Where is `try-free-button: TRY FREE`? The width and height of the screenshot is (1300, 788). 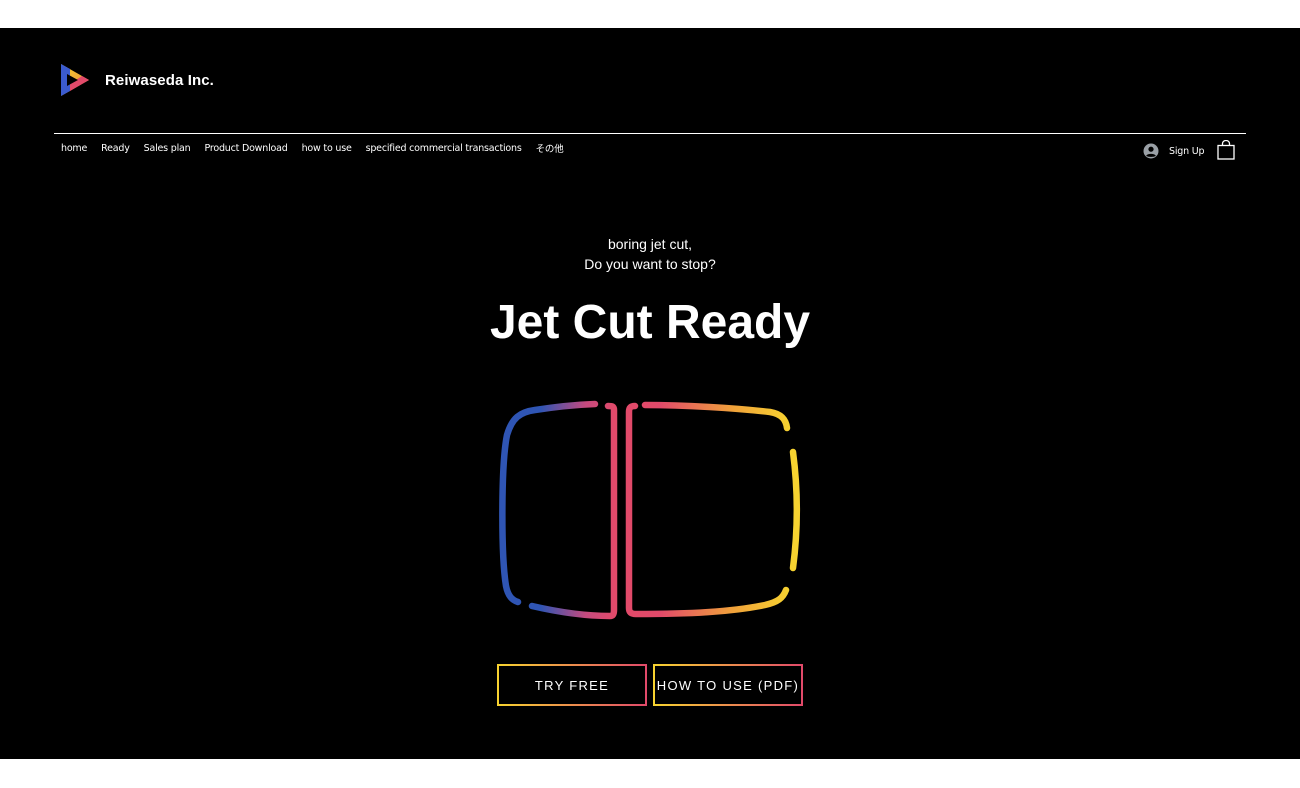 try-free-button: TRY FREE is located at coordinates (572, 685).